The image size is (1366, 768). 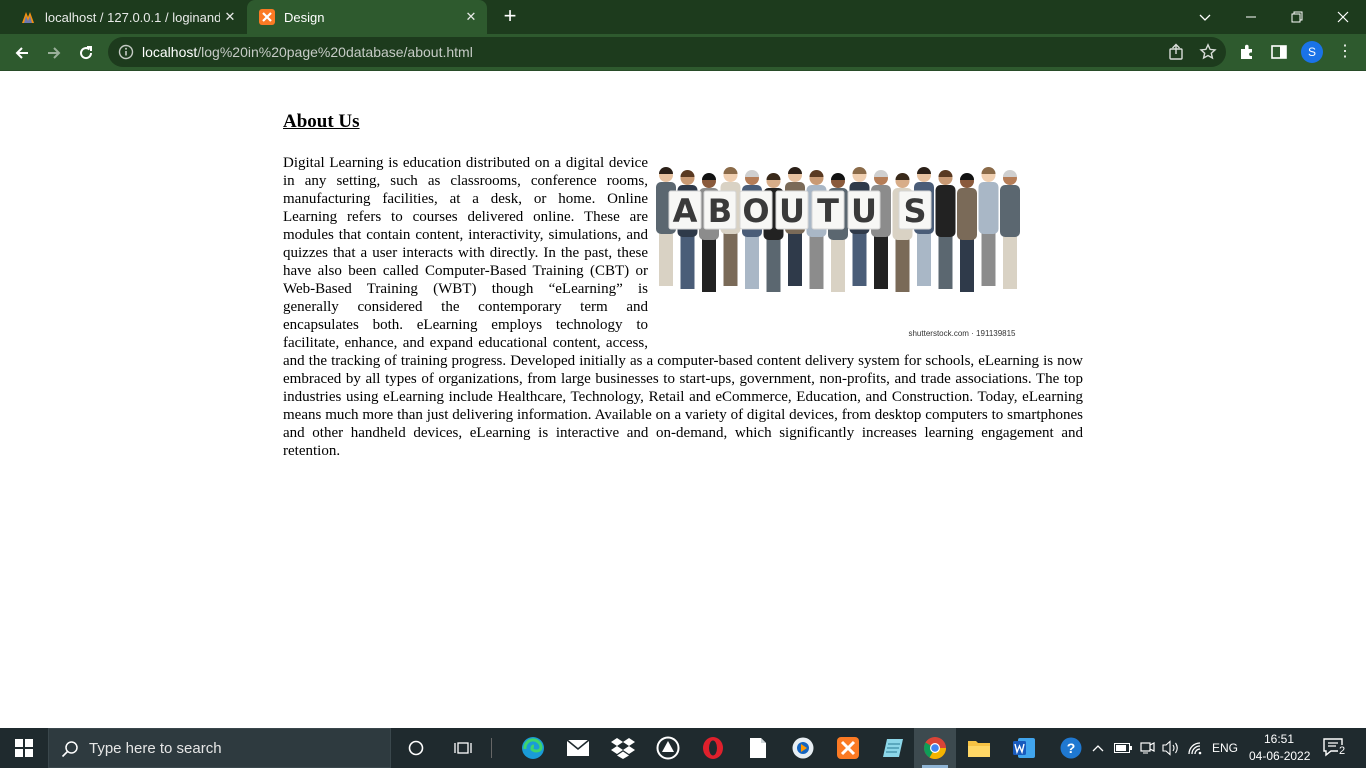 What do you see at coordinates (1171, 748) in the screenshot?
I see `volume-icon` at bounding box center [1171, 748].